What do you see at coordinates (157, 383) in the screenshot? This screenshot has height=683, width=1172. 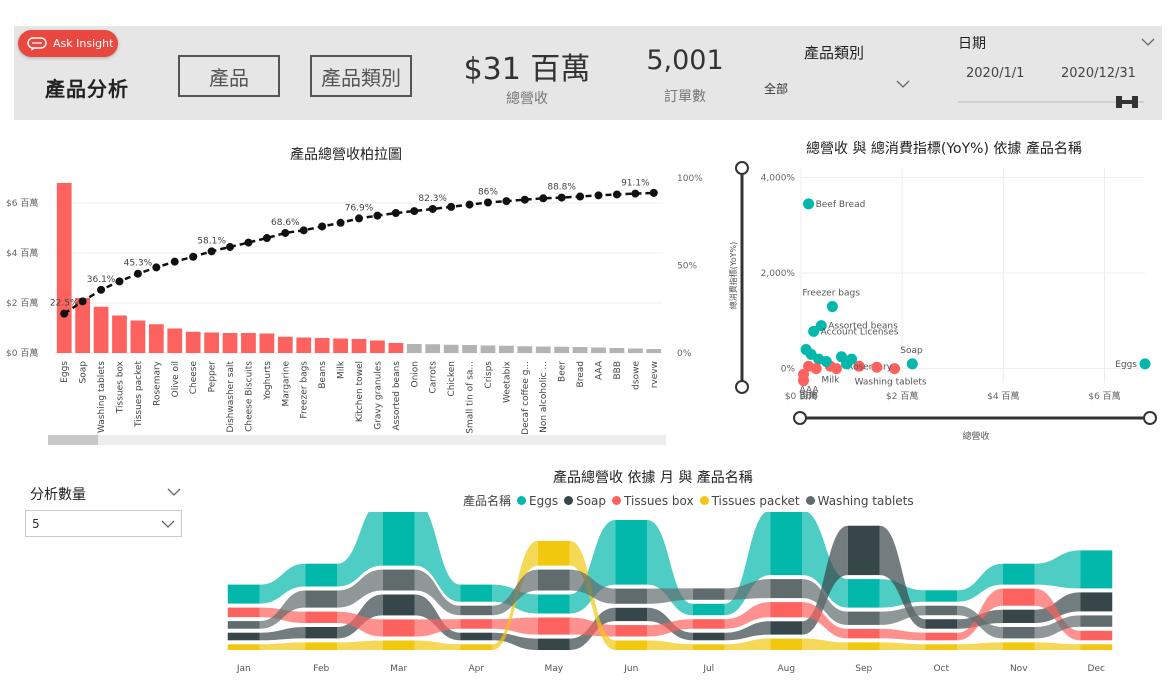 I see `x-tick-label: Rosemary` at bounding box center [157, 383].